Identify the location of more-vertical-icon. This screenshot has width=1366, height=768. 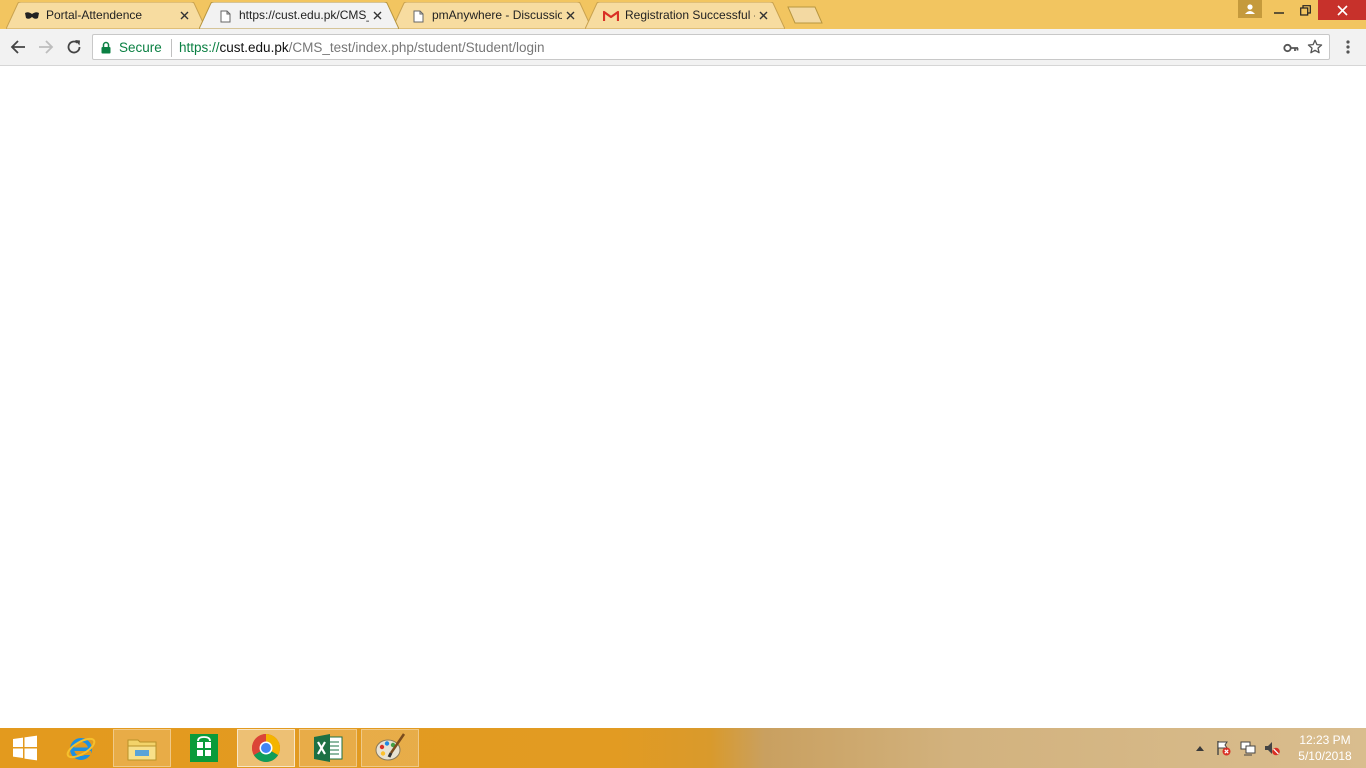
(1348, 47).